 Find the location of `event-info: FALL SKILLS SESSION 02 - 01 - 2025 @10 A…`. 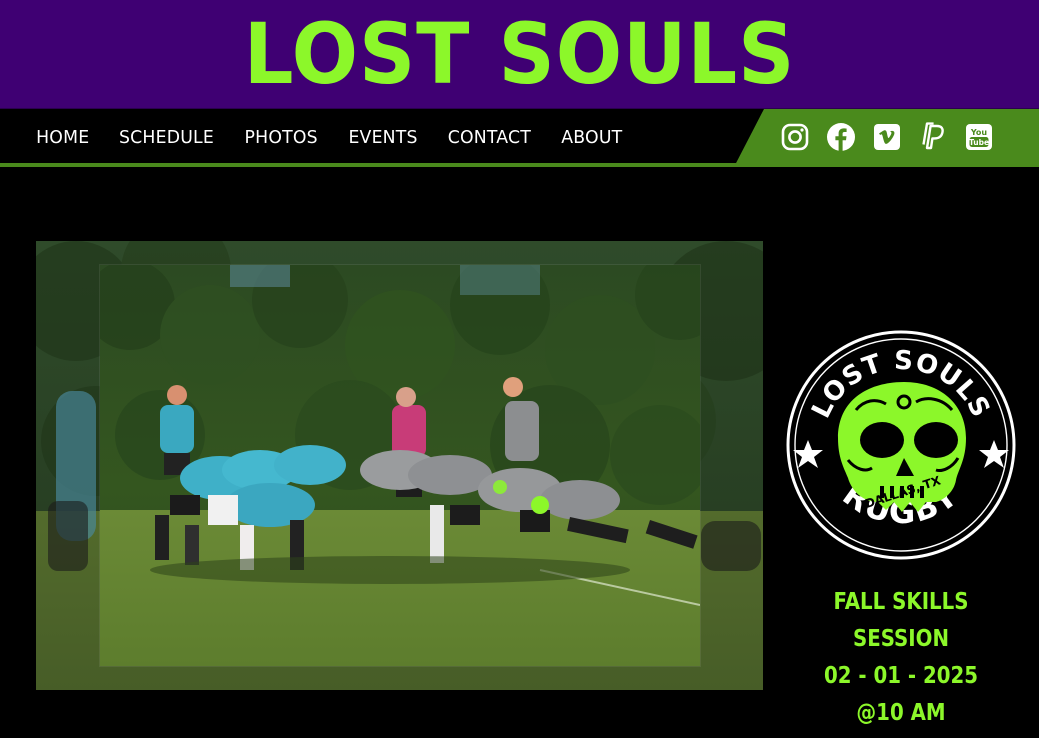

event-info: FALL SKILLS SESSION 02 - 01 - 2025 @10 A… is located at coordinates (901, 658).